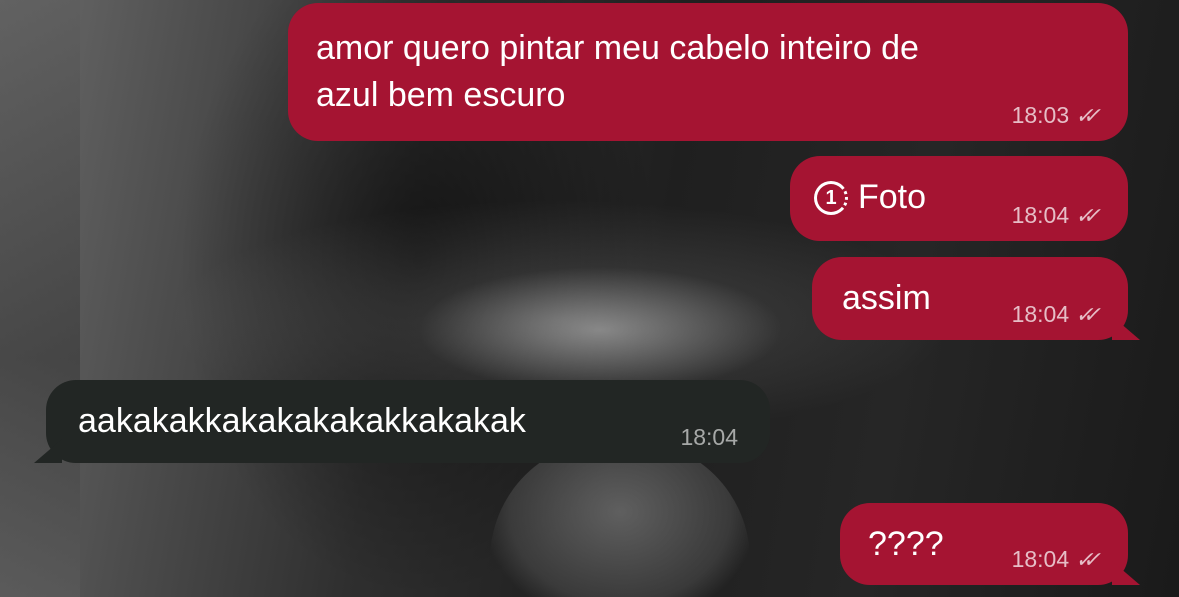 This screenshot has width=1179, height=597. I want to click on message-meta: 18:03 ✓✓, so click(1056, 115).